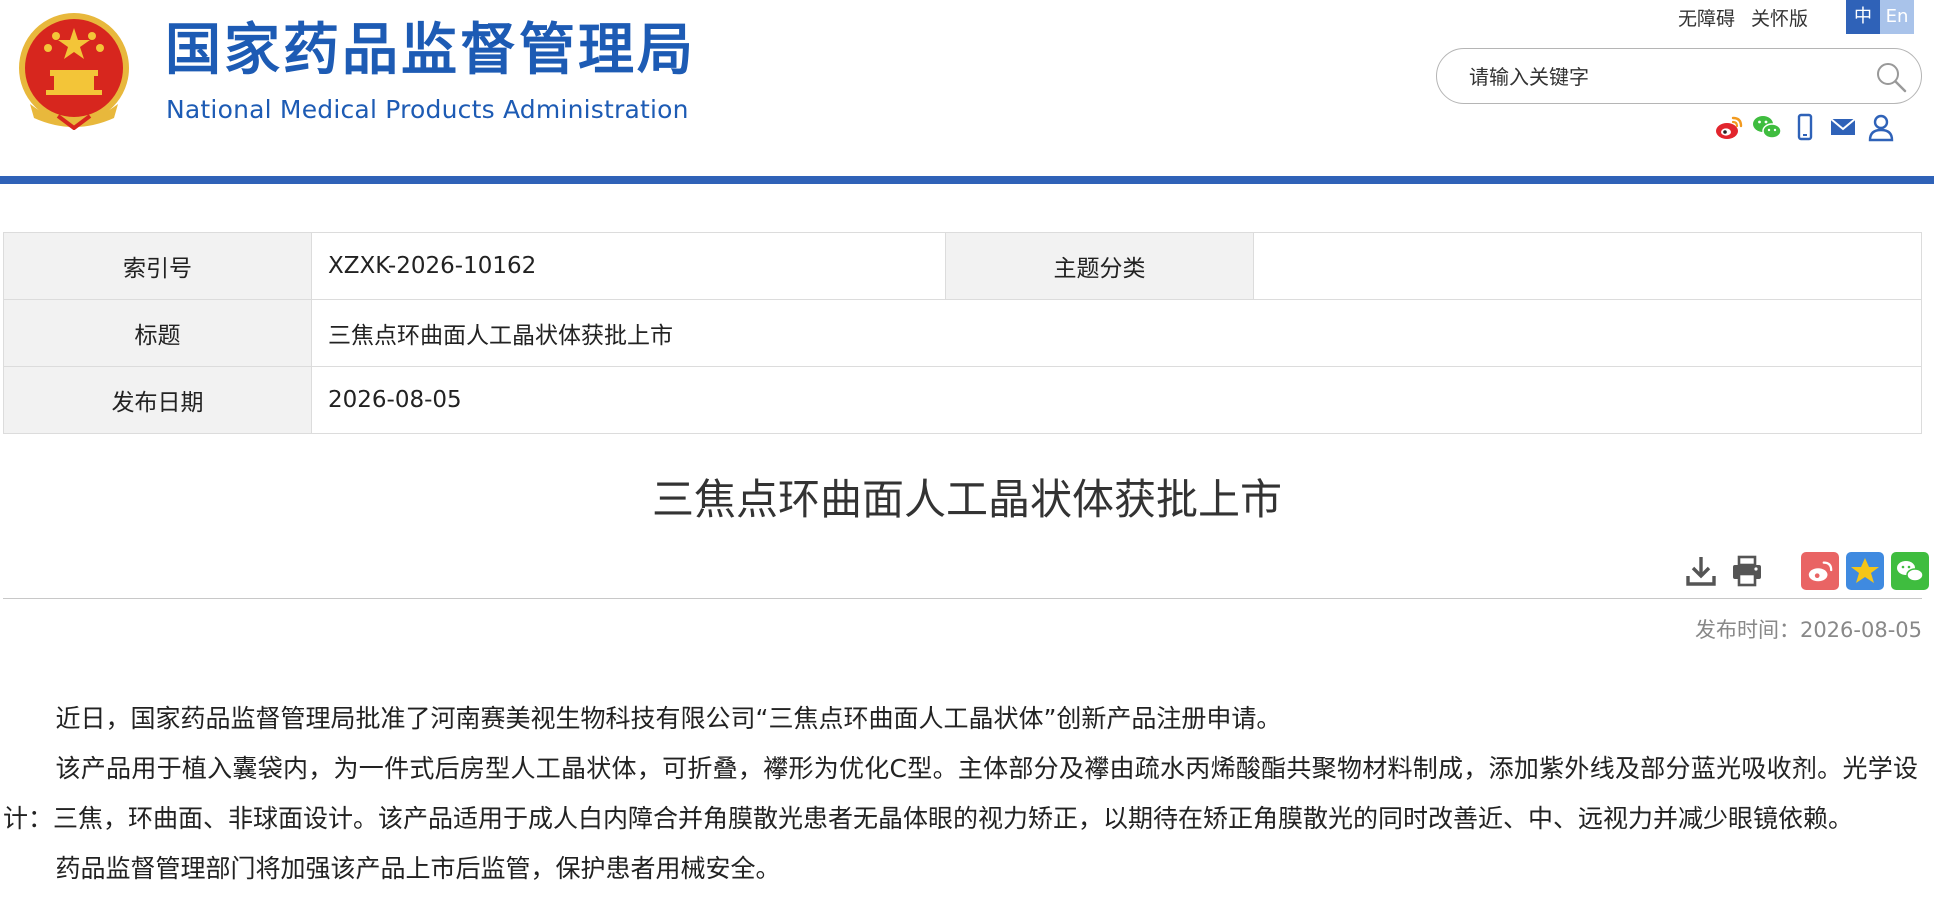 The image size is (1934, 908). What do you see at coordinates (1747, 571) in the screenshot?
I see `print-icon` at bounding box center [1747, 571].